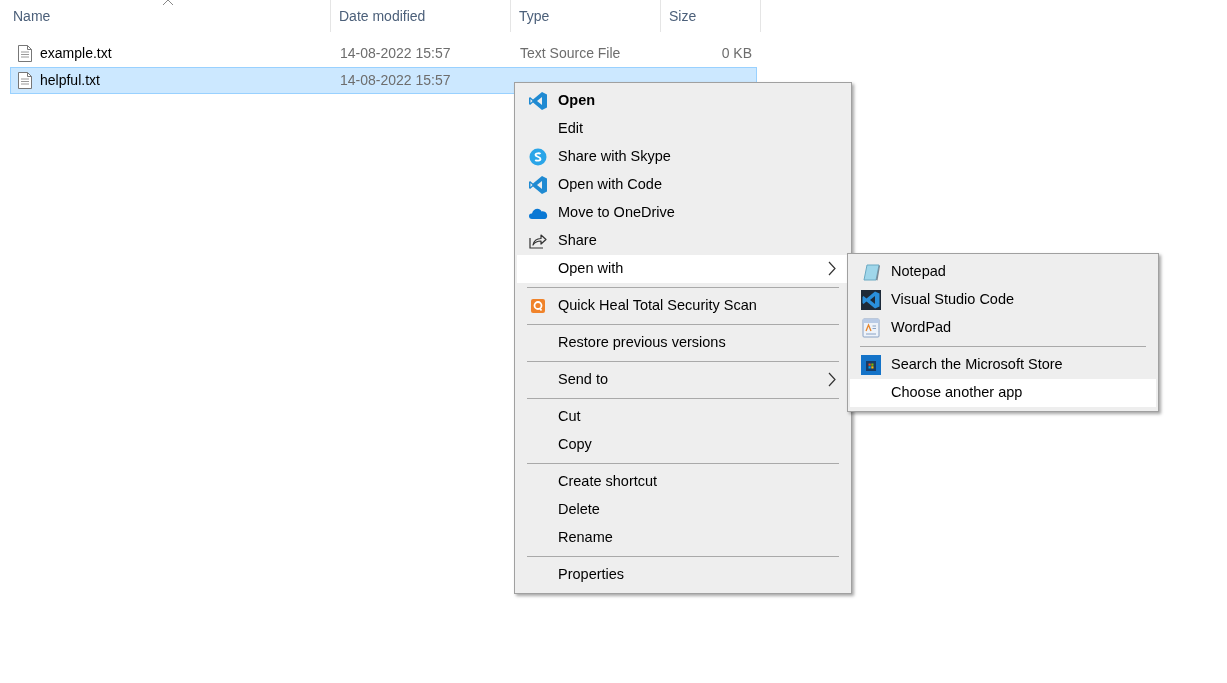 Image resolution: width=1227 pixels, height=683 pixels. What do you see at coordinates (1003, 365) in the screenshot?
I see `menu-item: Search the Microsoft Store` at bounding box center [1003, 365].